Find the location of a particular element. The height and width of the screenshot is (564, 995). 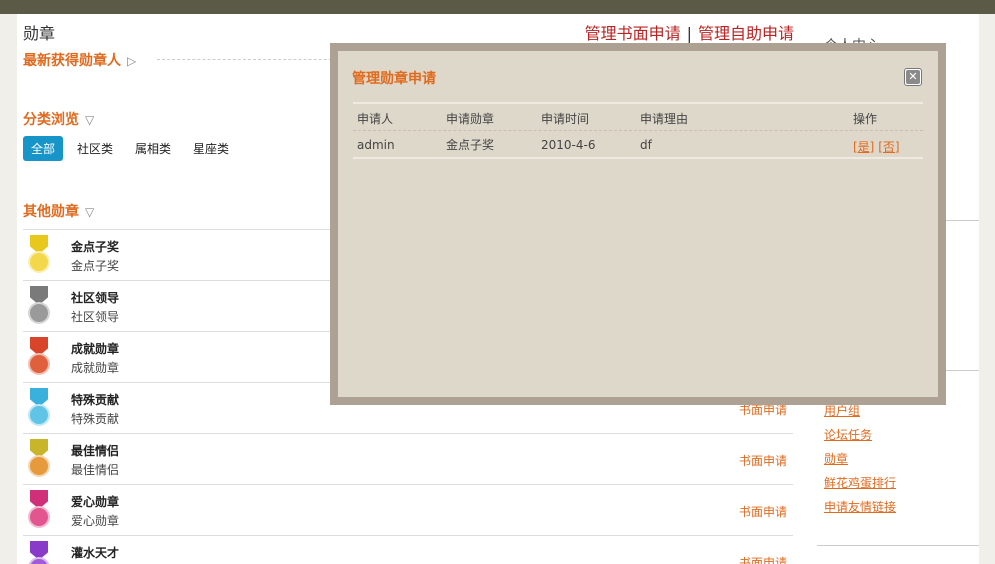

latest-winners-title: 最新获得勋章人 ▷ is located at coordinates (79, 60).